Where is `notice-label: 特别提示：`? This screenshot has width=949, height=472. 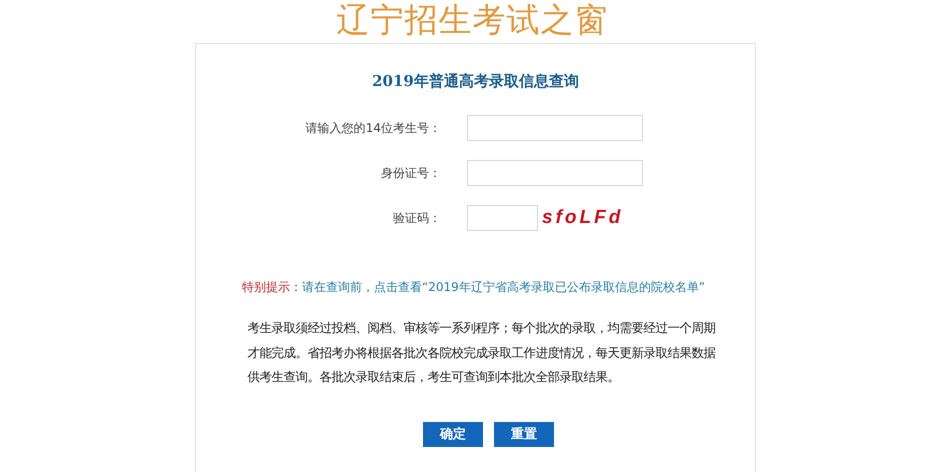 notice-label: 特别提示： is located at coordinates (272, 287).